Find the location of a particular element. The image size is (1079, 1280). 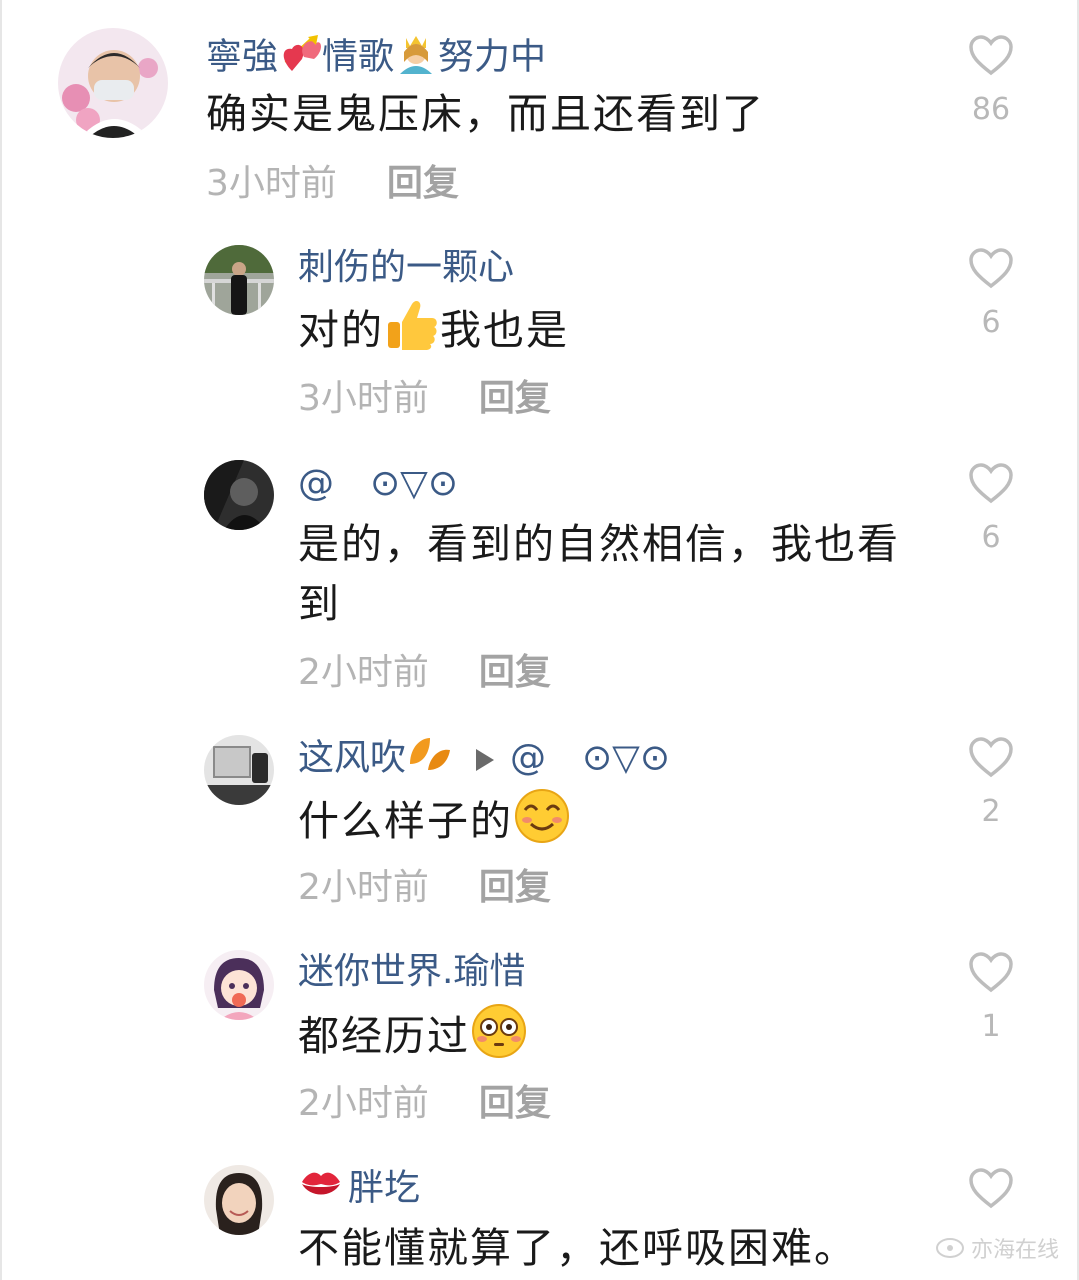

username-part: @ ⊙▽⊙ is located at coordinates (590, 758).